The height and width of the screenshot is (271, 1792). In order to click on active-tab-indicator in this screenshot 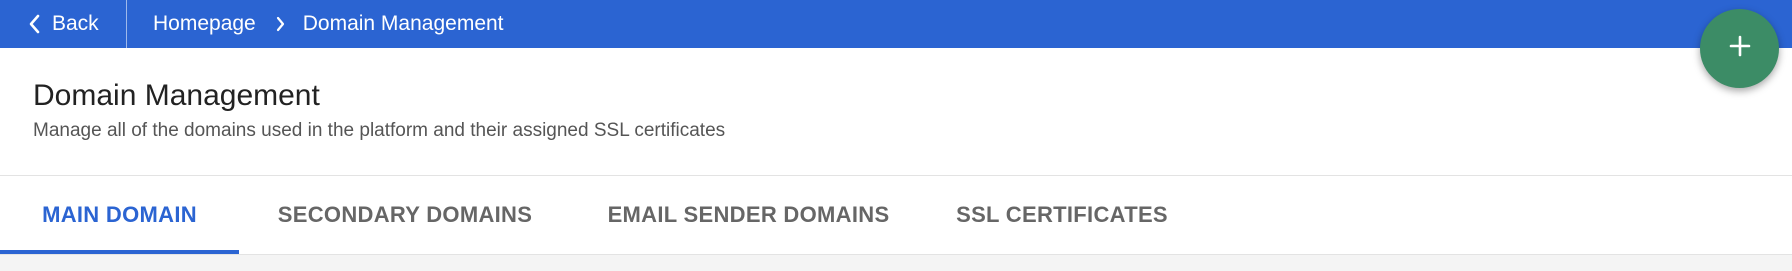, I will do `click(119, 252)`.